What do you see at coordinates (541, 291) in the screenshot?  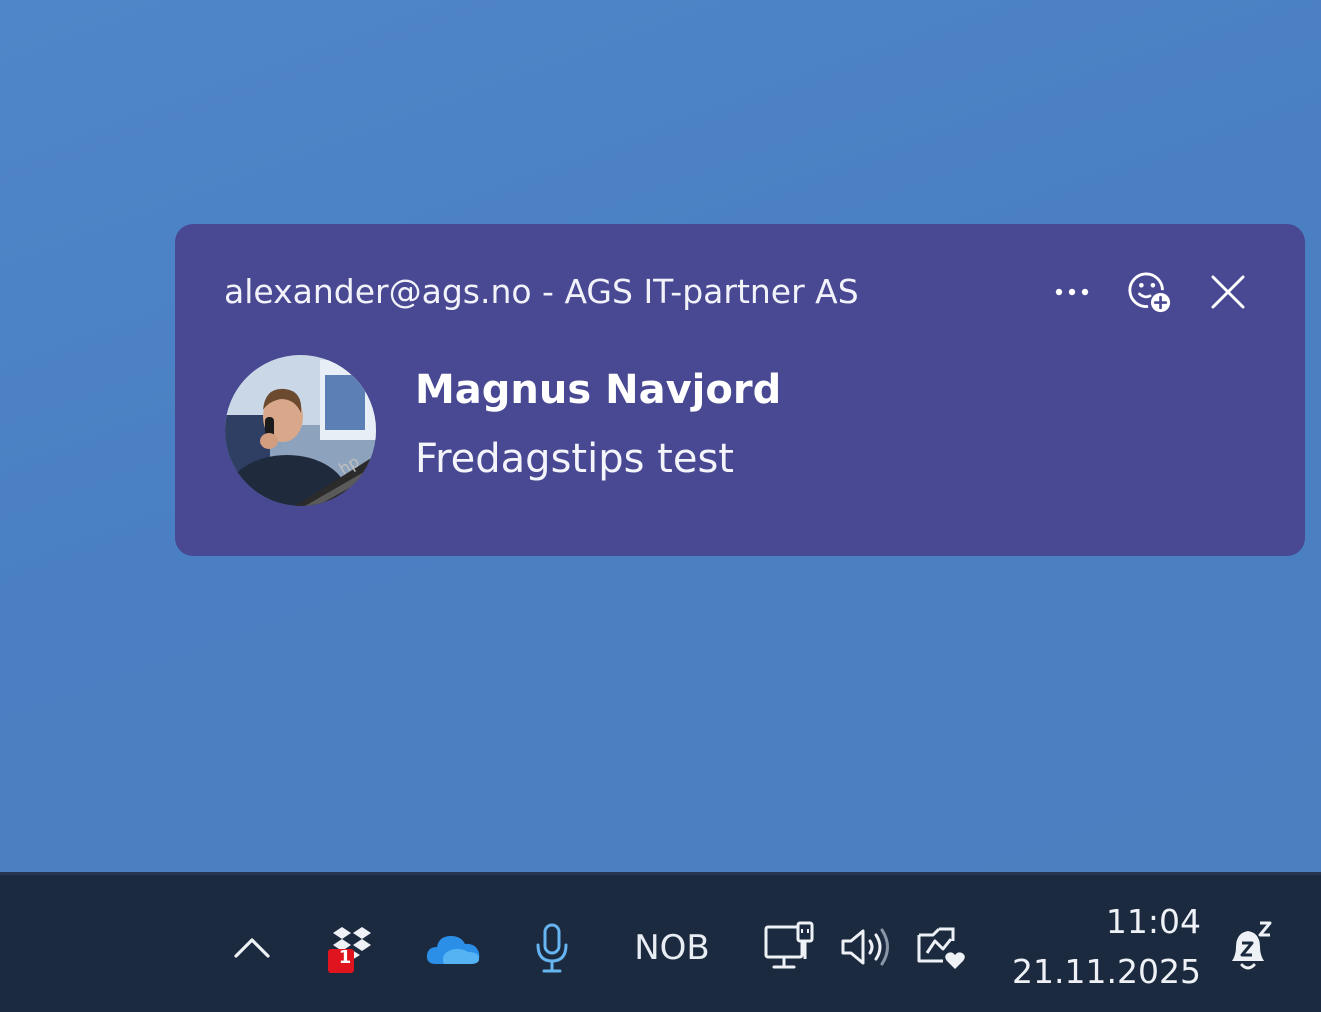 I see `notification-account-label: alexander@ags.no - AGS IT-partner AS` at bounding box center [541, 291].